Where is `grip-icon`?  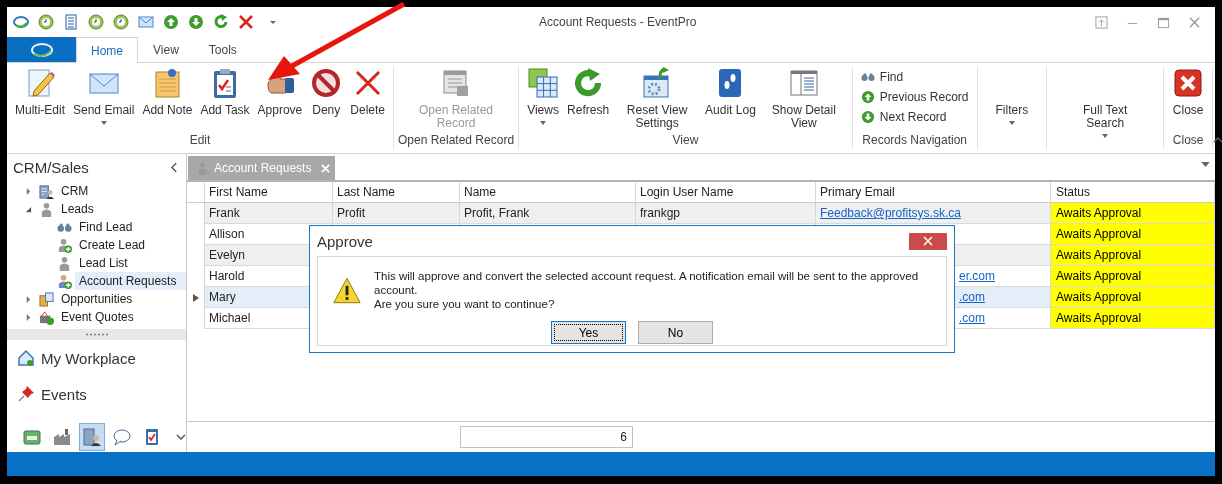 grip-icon is located at coordinates (96, 334).